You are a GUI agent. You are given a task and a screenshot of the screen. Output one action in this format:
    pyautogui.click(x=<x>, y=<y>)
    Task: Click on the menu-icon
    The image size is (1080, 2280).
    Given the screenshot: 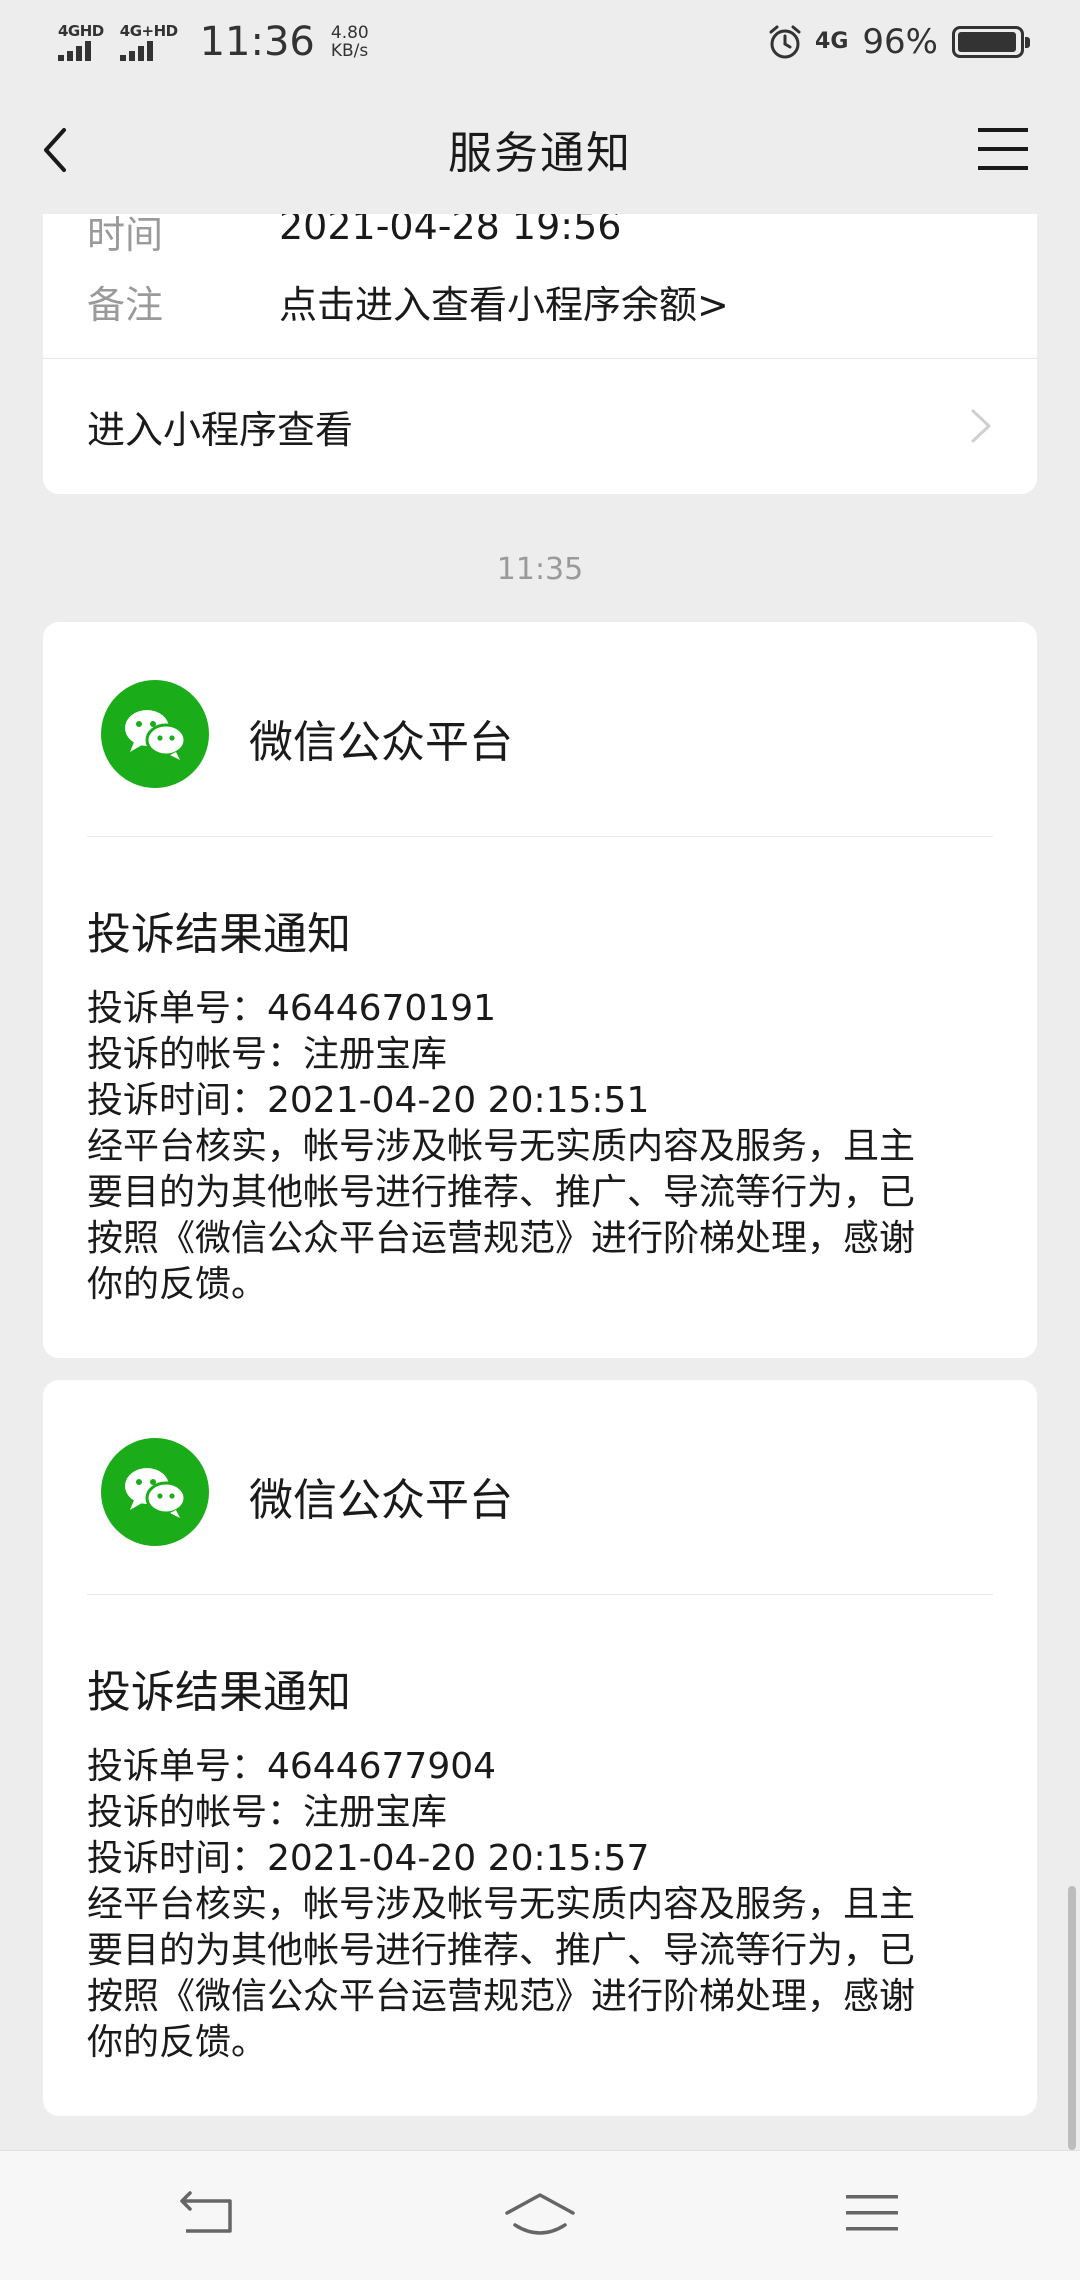 What is the action you would take?
    pyautogui.click(x=1003, y=149)
    